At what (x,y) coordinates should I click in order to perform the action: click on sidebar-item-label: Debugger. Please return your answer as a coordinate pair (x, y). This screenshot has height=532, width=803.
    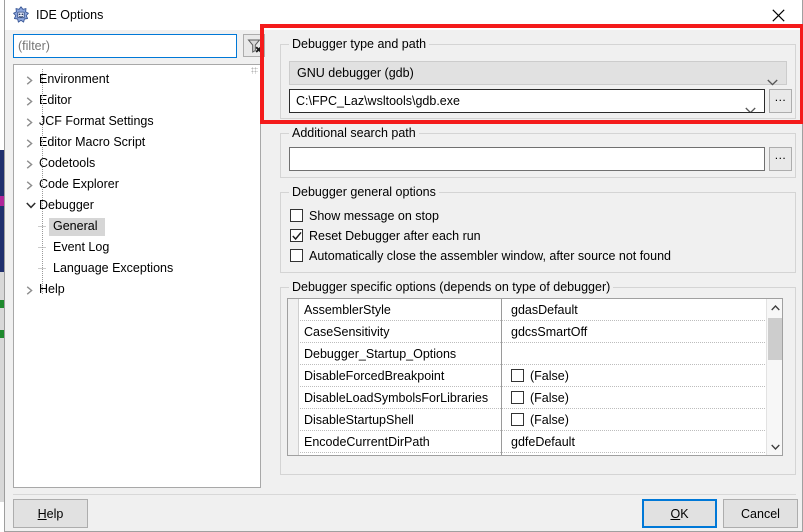
    Looking at the image, I should click on (66, 205).